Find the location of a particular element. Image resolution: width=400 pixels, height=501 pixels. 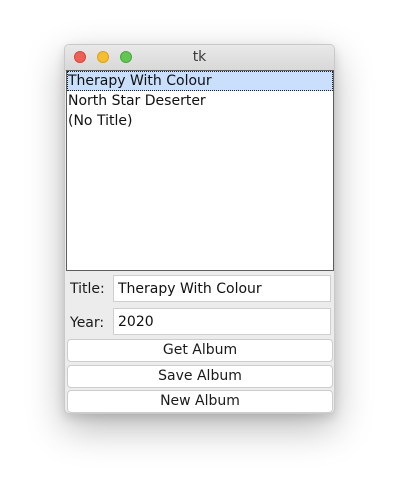

title-field is located at coordinates (222, 288).